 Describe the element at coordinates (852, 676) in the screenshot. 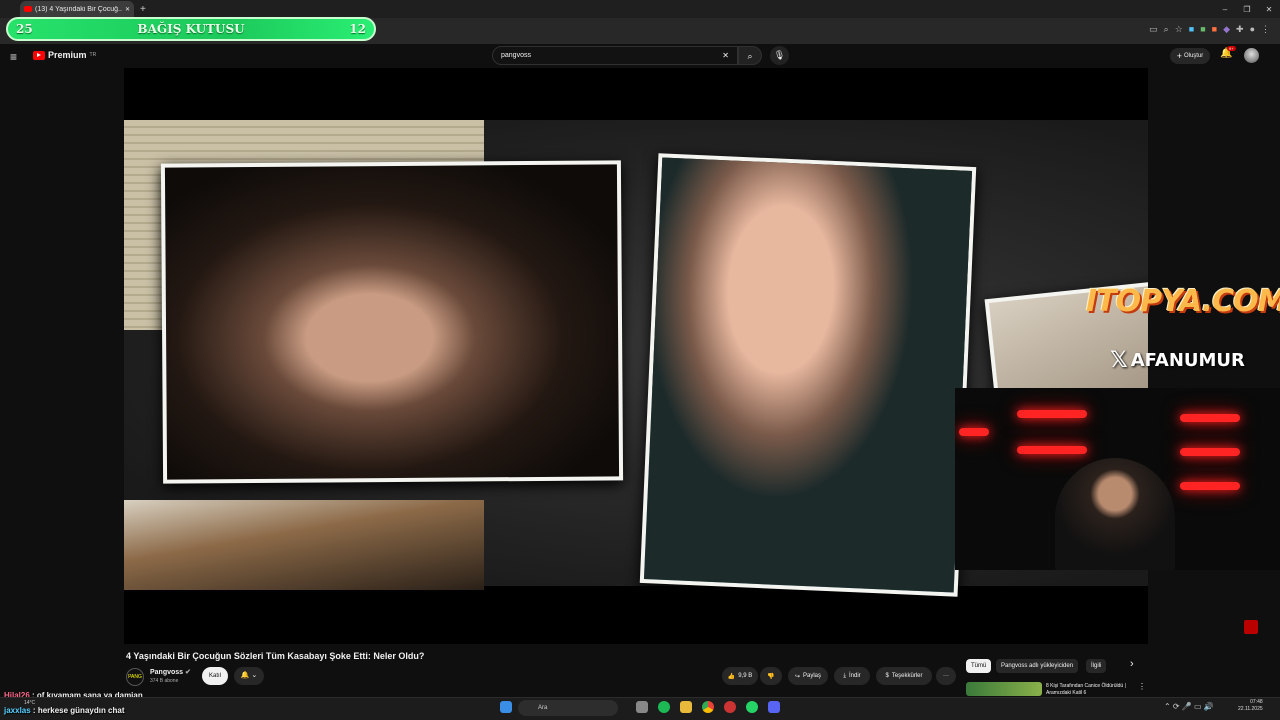

I see `download-button: ⤓ İndir` at that location.